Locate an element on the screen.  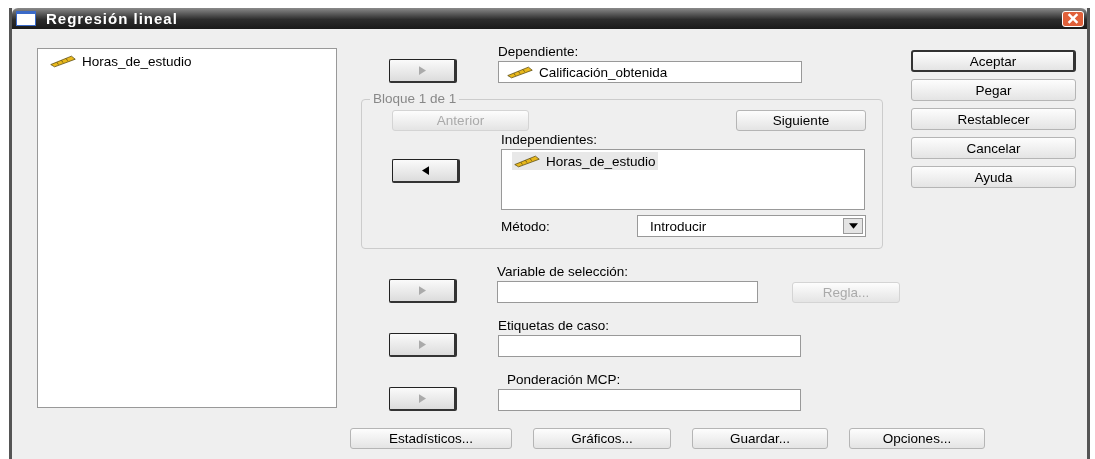
input-field: Calificación_obtenida is located at coordinates (650, 72).